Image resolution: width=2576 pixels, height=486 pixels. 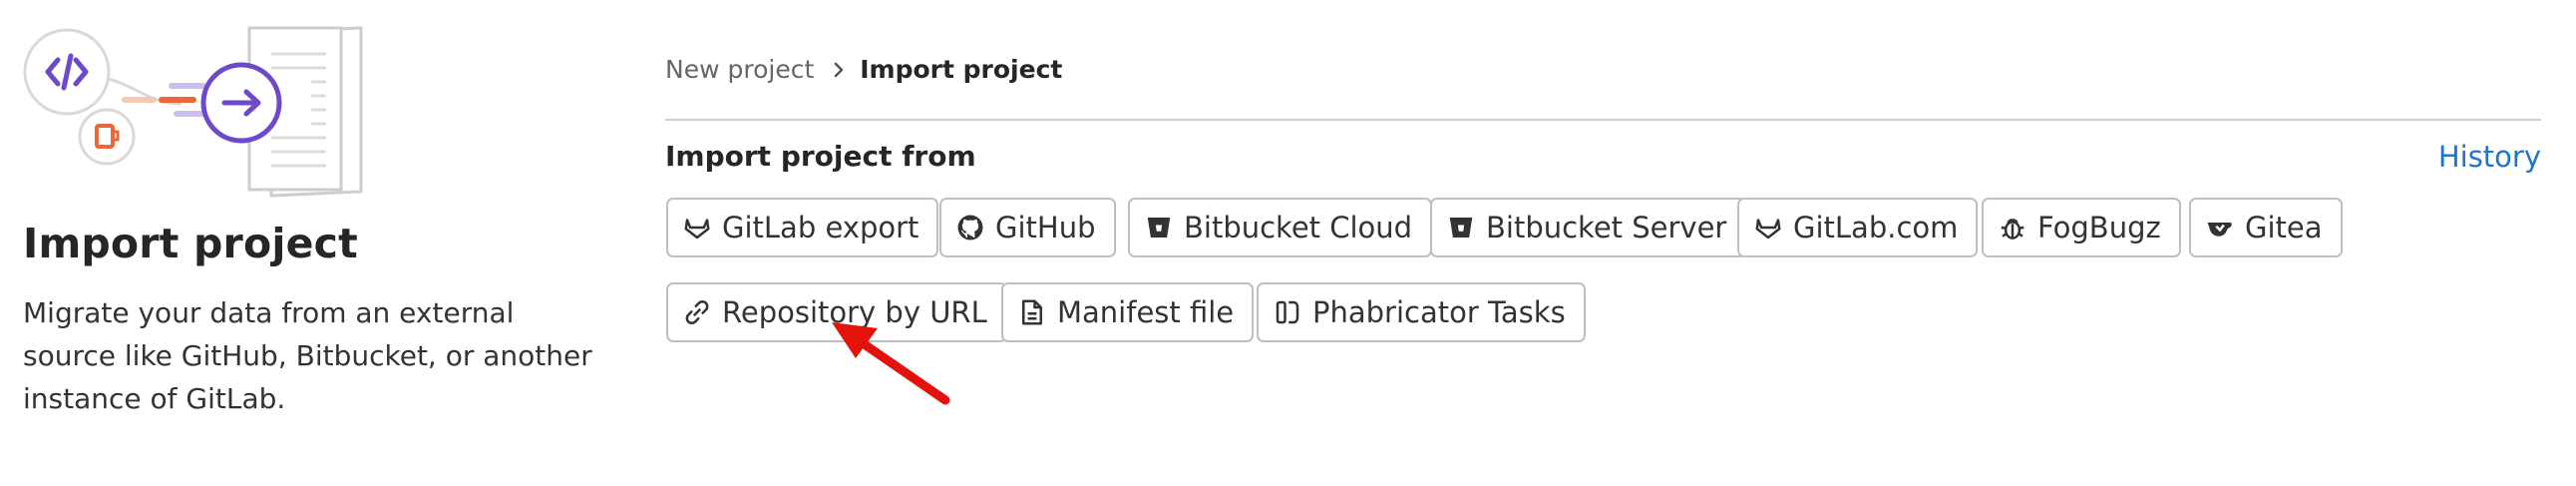 What do you see at coordinates (961, 69) in the screenshot?
I see `breadcrumb-current: Import project` at bounding box center [961, 69].